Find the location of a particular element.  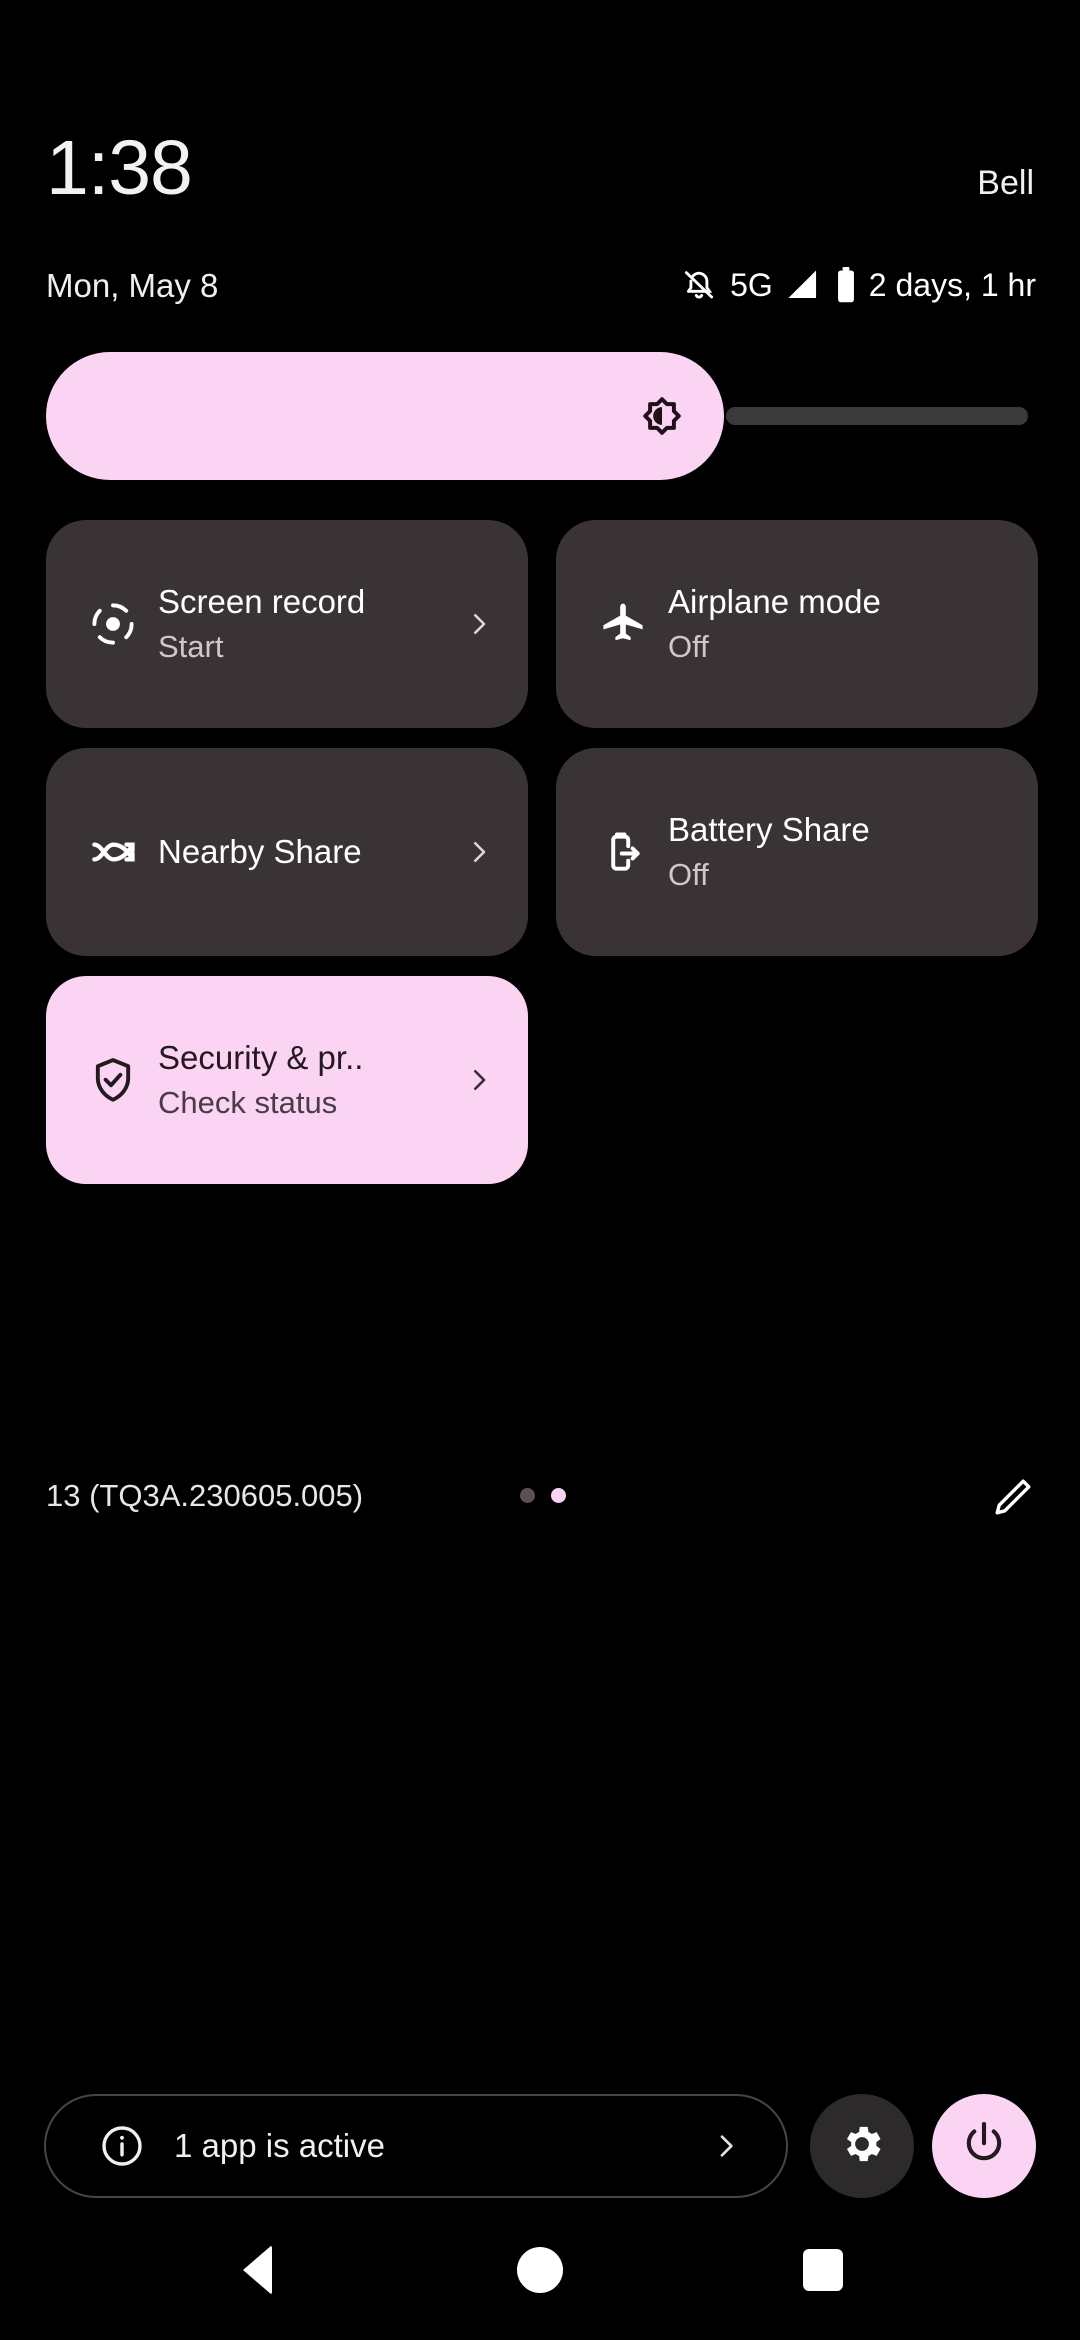

recents-square-icon is located at coordinates (823, 2270).